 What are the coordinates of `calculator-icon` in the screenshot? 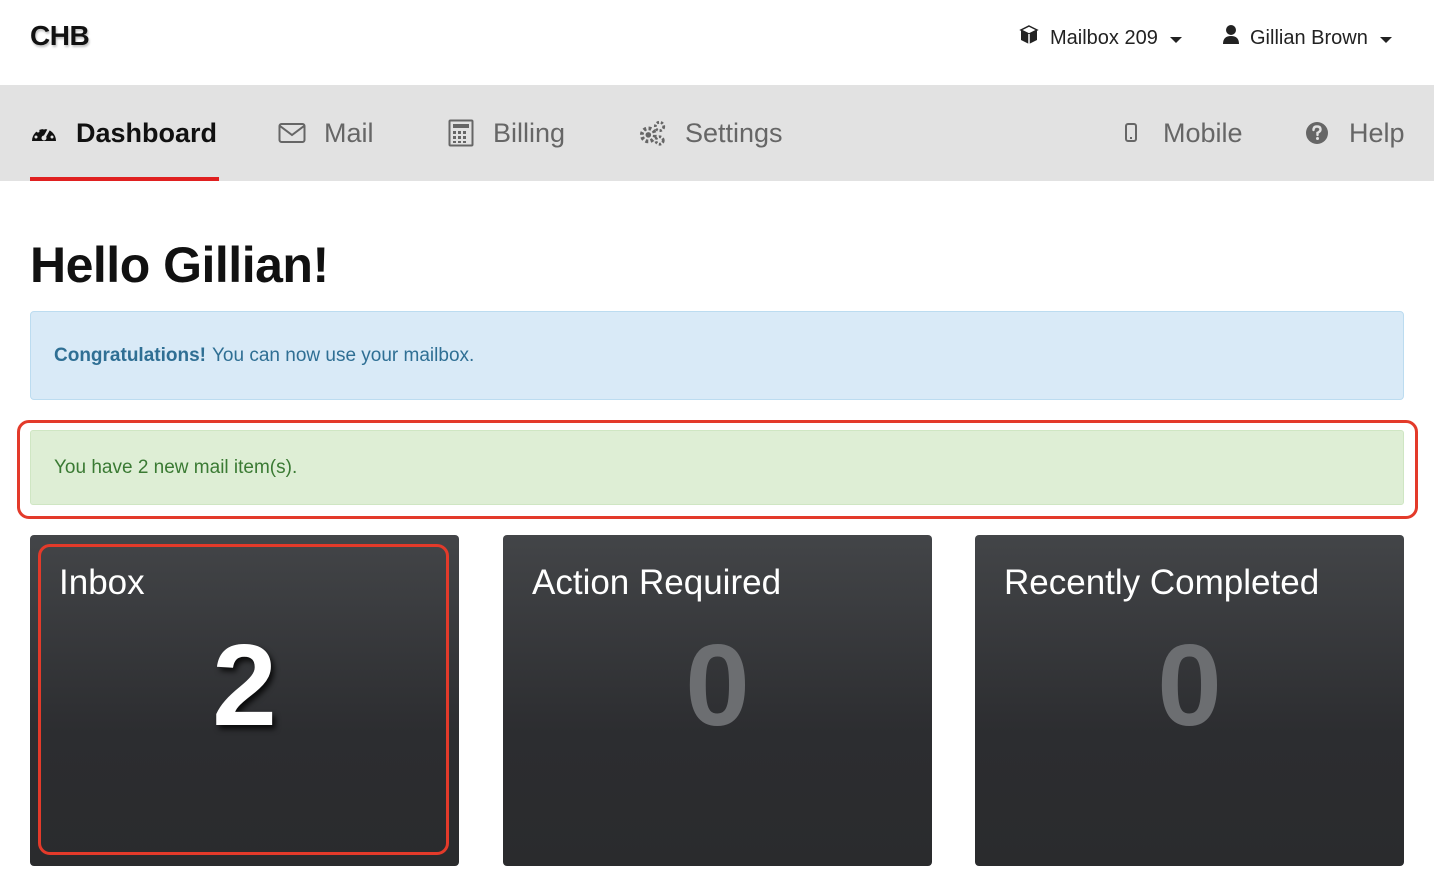 It's located at (461, 133).